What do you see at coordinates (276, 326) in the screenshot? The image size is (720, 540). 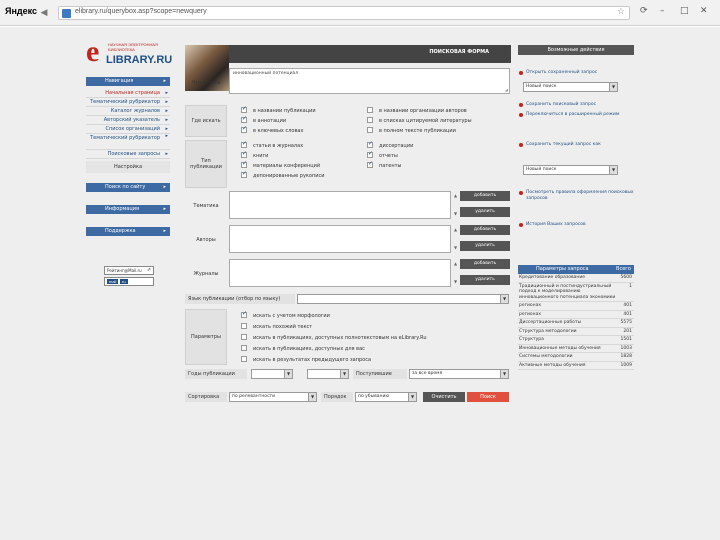 I see `param-similar-checkbox: искать похожий текст` at bounding box center [276, 326].